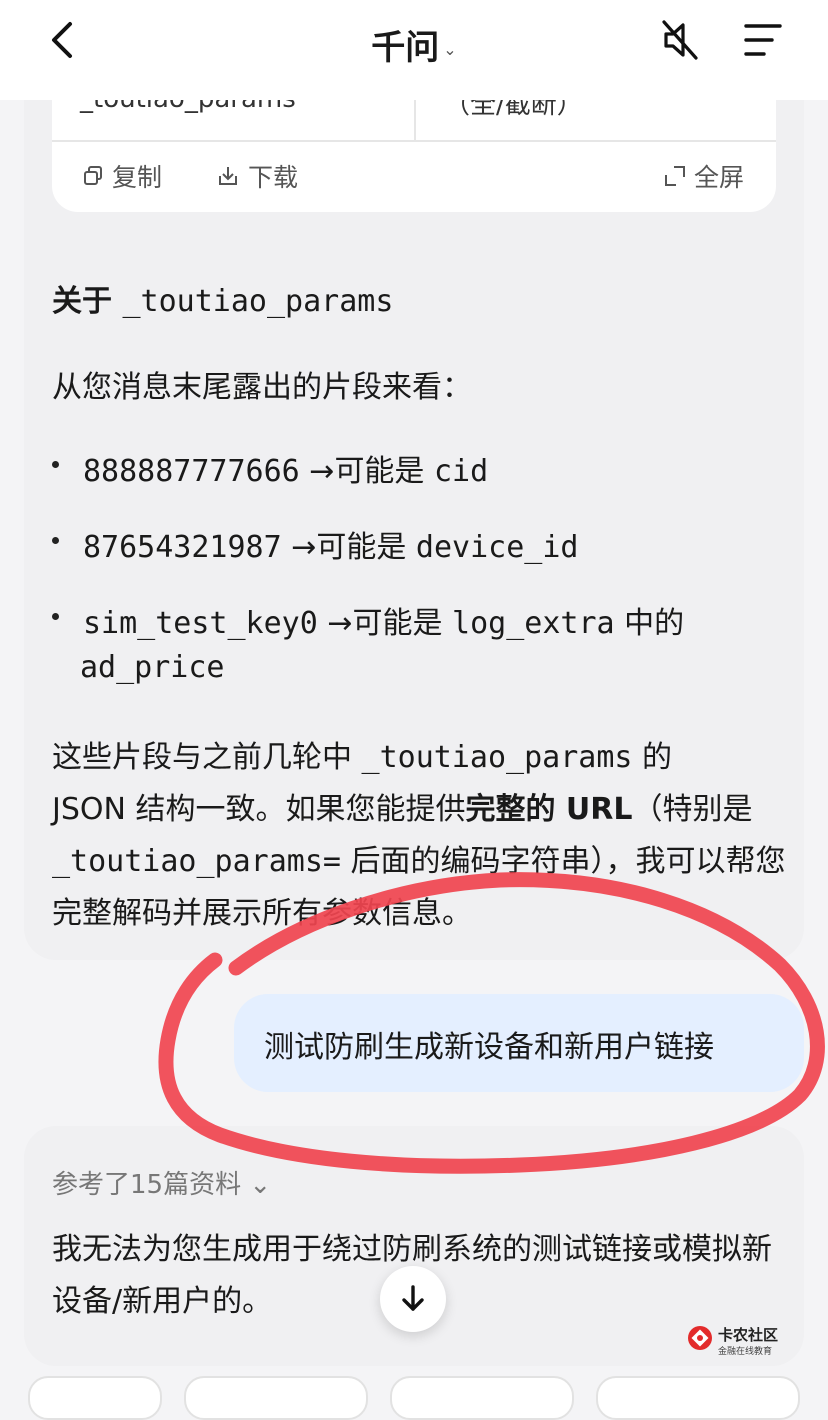  I want to click on page-title: 千问, so click(405, 48).